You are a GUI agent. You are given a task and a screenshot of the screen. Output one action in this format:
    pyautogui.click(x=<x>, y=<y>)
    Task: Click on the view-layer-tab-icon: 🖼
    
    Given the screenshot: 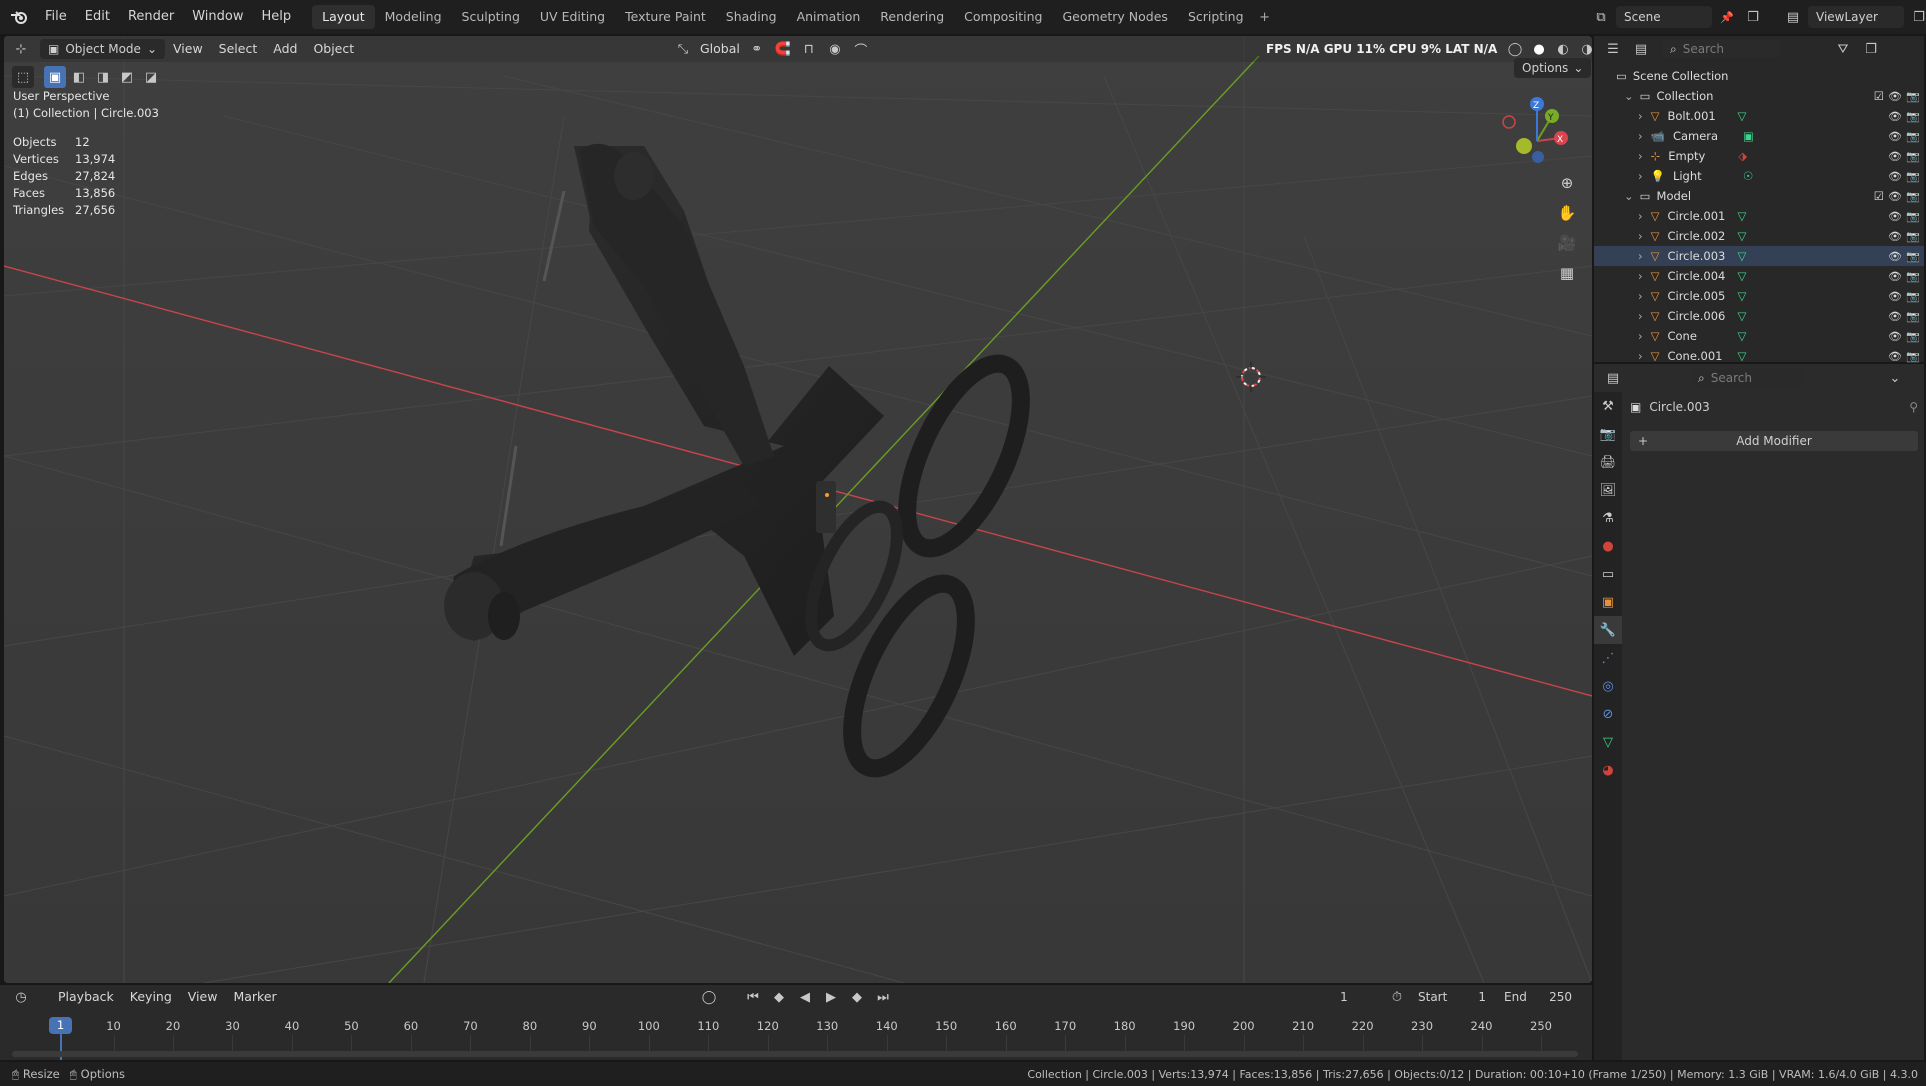 What is the action you would take?
    pyautogui.click(x=1608, y=490)
    